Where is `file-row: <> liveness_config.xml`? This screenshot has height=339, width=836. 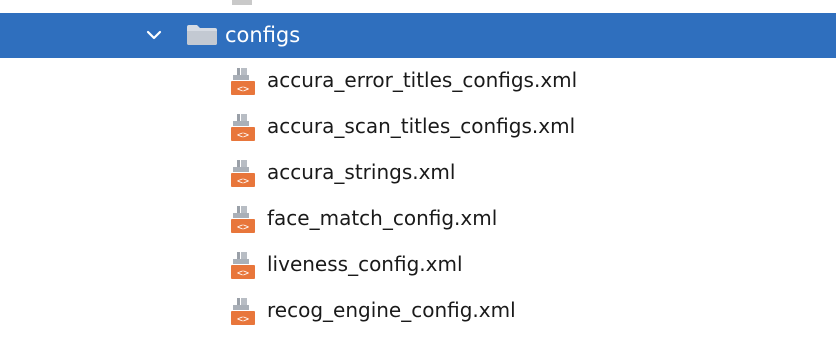
file-row: <> liveness_config.xml is located at coordinates (418, 265).